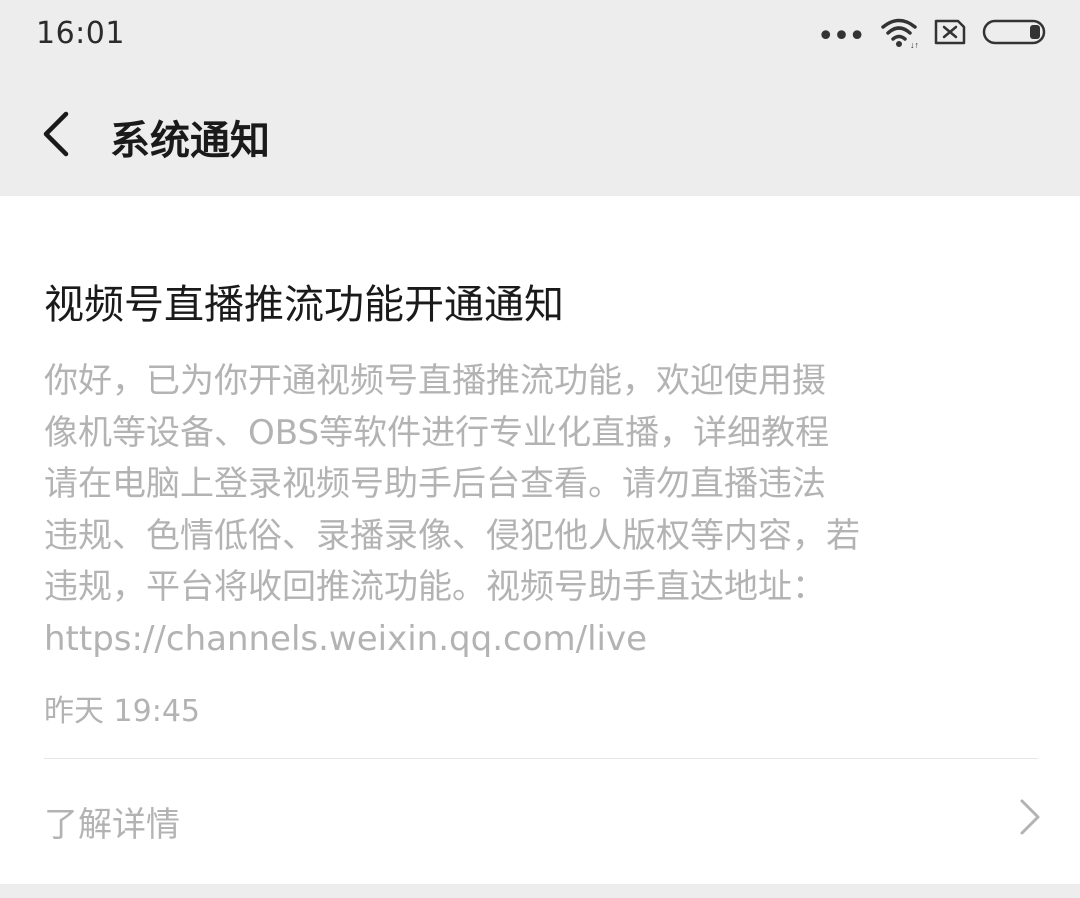  Describe the element at coordinates (841, 36) in the screenshot. I see `more-dots-icon: •••` at that location.